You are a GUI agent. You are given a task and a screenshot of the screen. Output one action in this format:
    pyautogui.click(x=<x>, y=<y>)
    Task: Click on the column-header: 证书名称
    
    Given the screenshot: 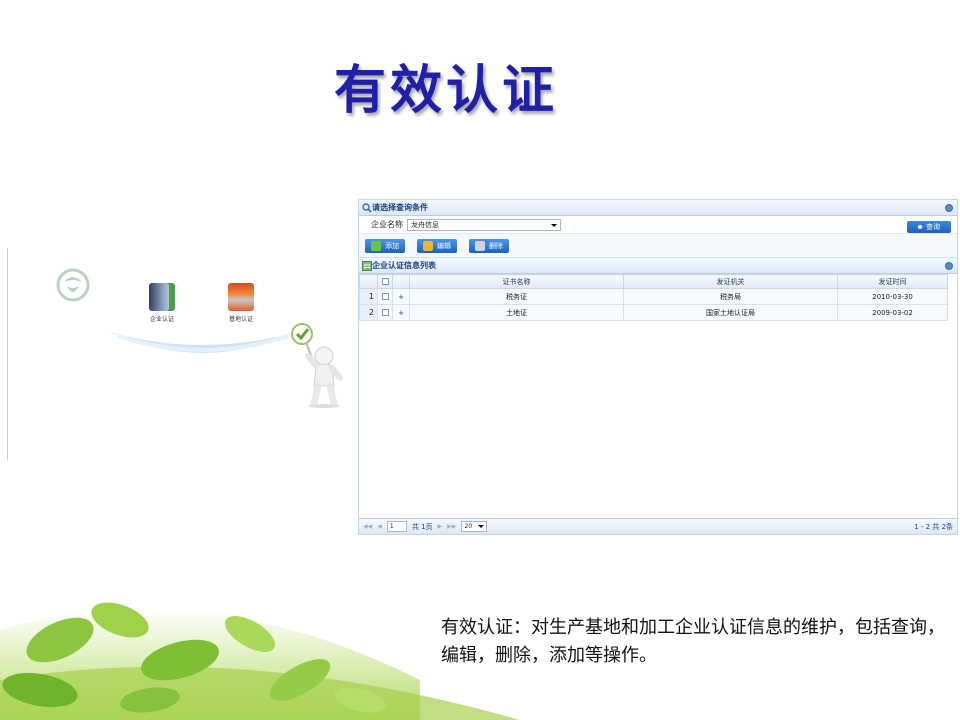 What is the action you would take?
    pyautogui.click(x=516, y=281)
    